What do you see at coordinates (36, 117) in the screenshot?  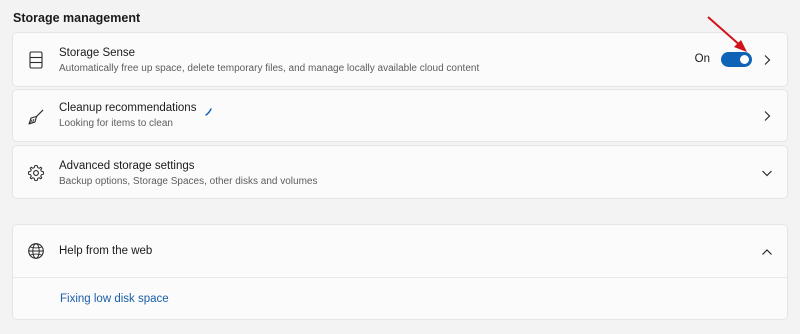 I see `broom-icon` at bounding box center [36, 117].